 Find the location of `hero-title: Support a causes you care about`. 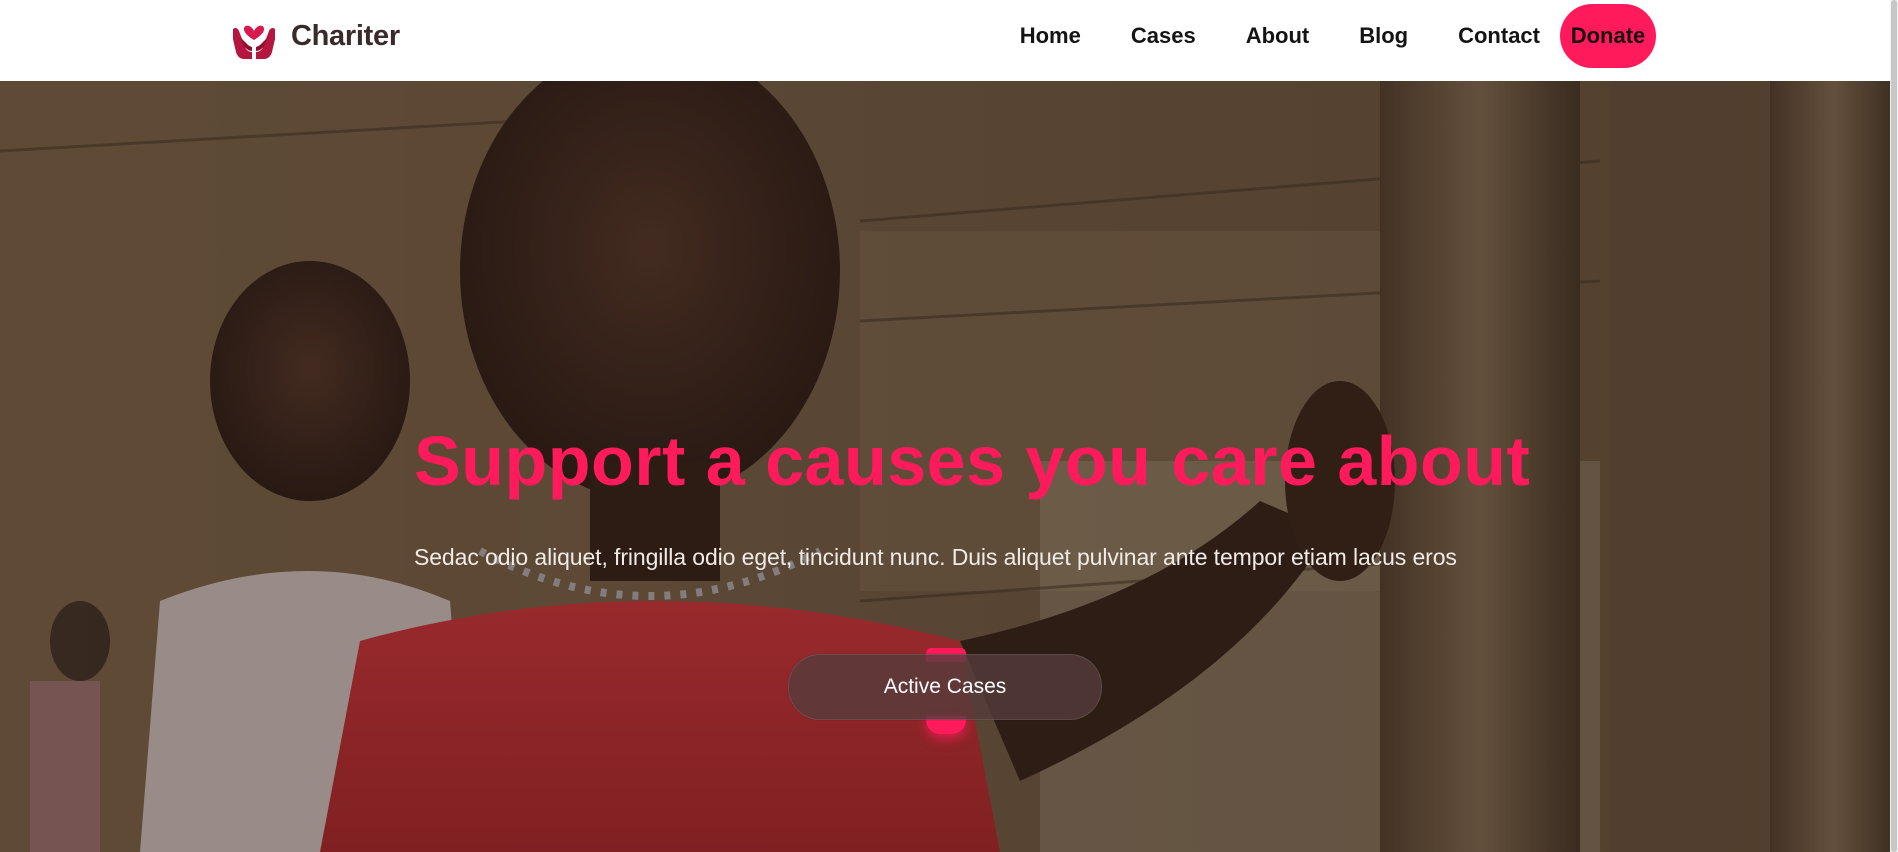

hero-title: Support a causes you care about is located at coordinates (972, 461).